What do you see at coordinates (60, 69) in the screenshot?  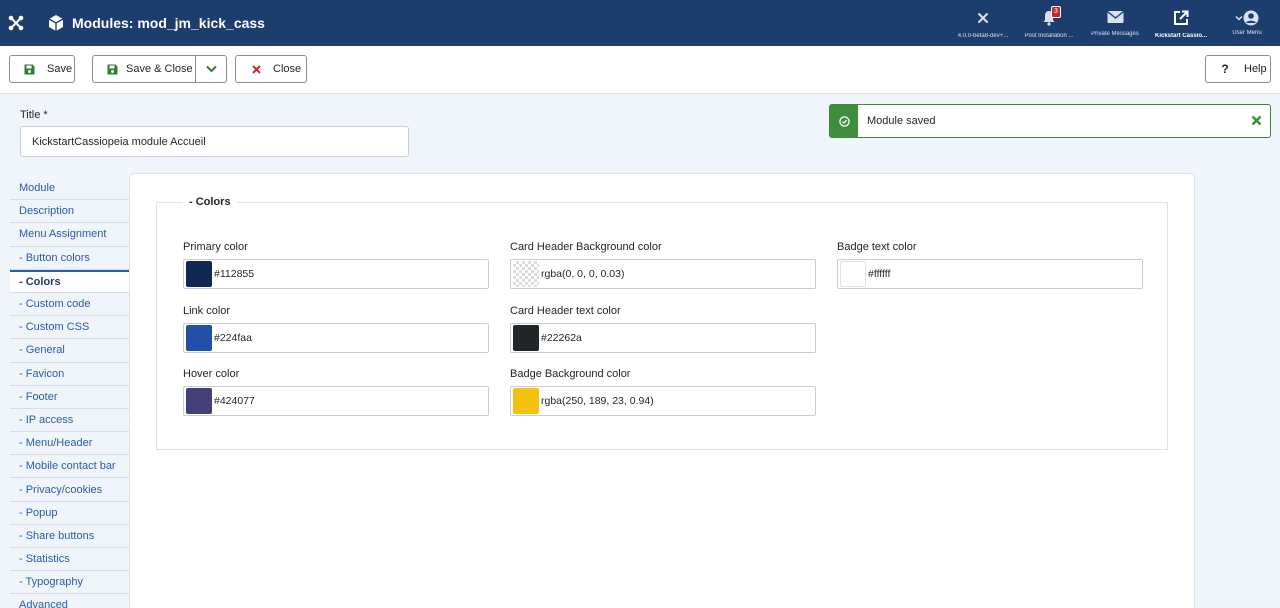 I see `save-label: Save` at bounding box center [60, 69].